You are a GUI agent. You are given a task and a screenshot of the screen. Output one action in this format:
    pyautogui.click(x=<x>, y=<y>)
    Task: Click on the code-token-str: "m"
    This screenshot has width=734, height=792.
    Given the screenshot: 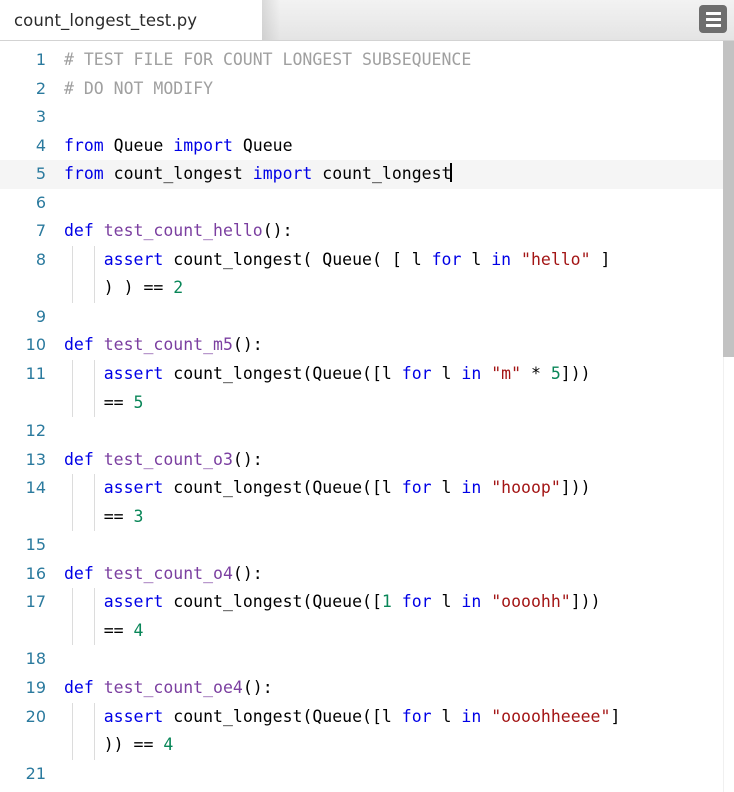 What is the action you would take?
    pyautogui.click(x=506, y=374)
    